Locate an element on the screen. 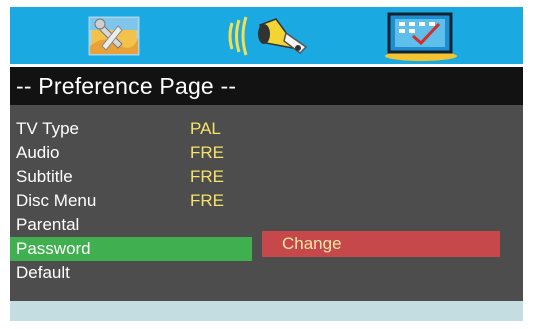  menu-item-label: Subtitle is located at coordinates (44, 176).